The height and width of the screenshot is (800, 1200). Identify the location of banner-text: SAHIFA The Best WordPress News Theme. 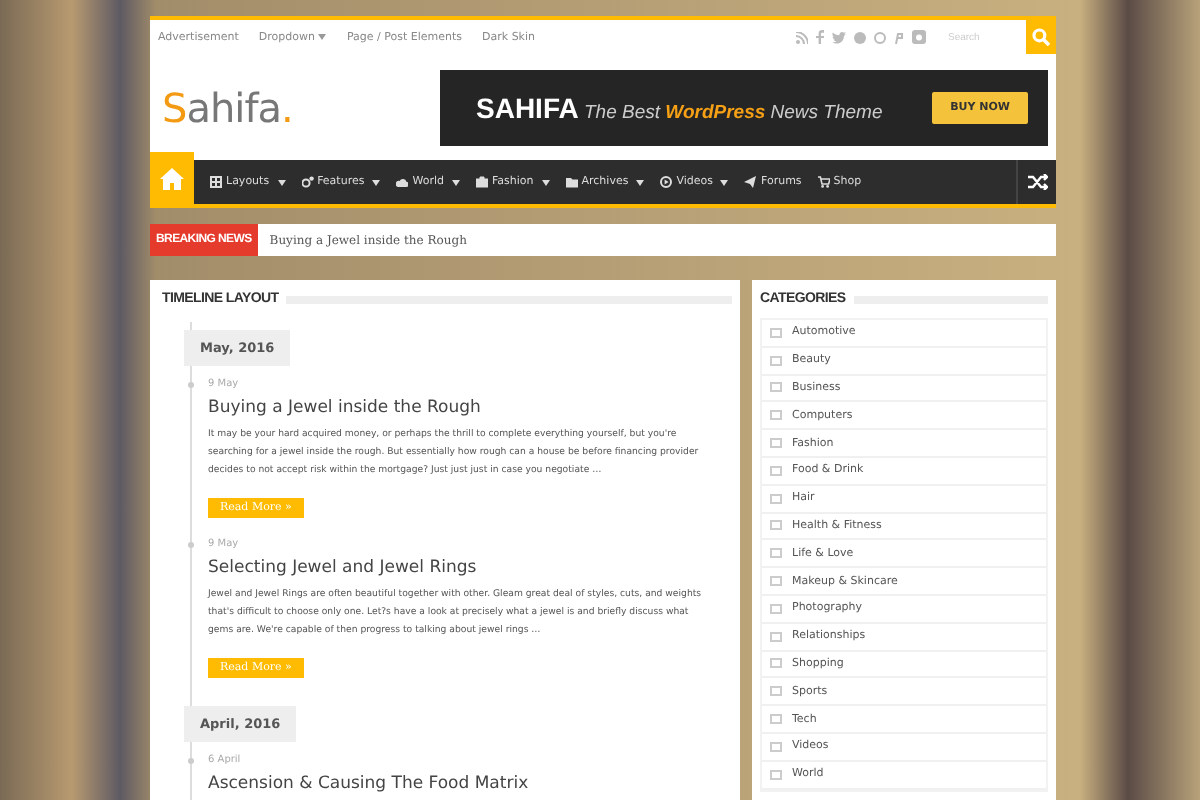
(679, 107).